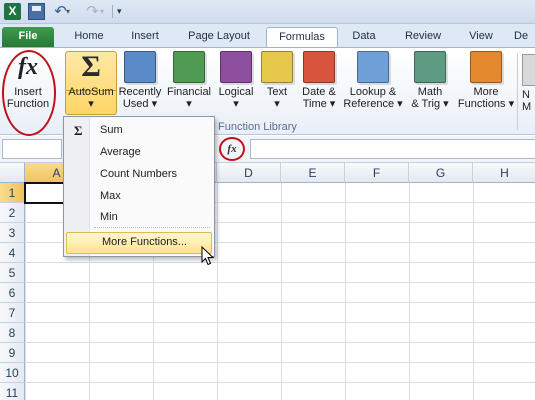  Describe the element at coordinates (91, 66) in the screenshot. I see `sigma-icon: Σ` at that location.